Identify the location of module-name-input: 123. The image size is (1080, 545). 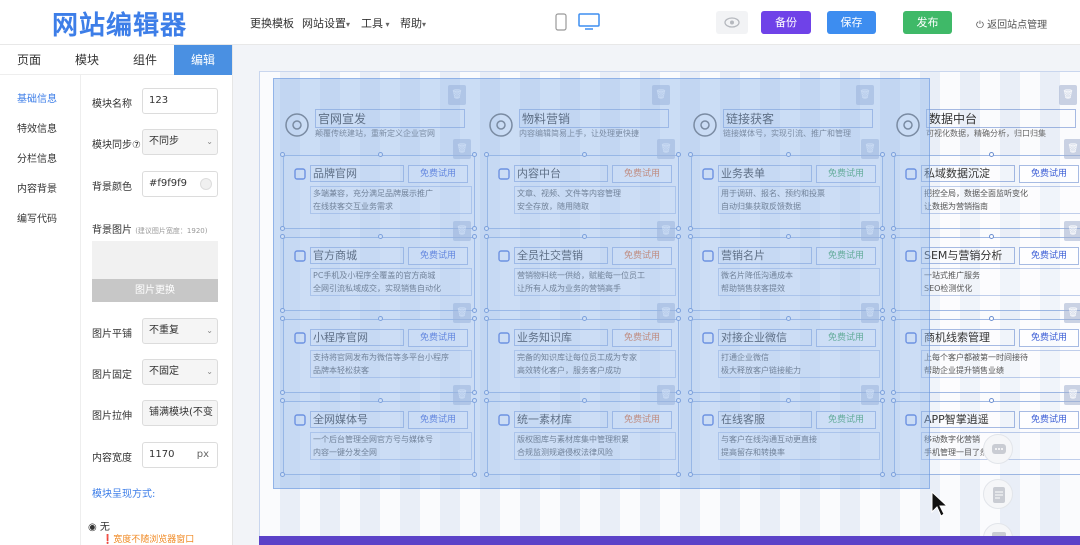
(180, 101).